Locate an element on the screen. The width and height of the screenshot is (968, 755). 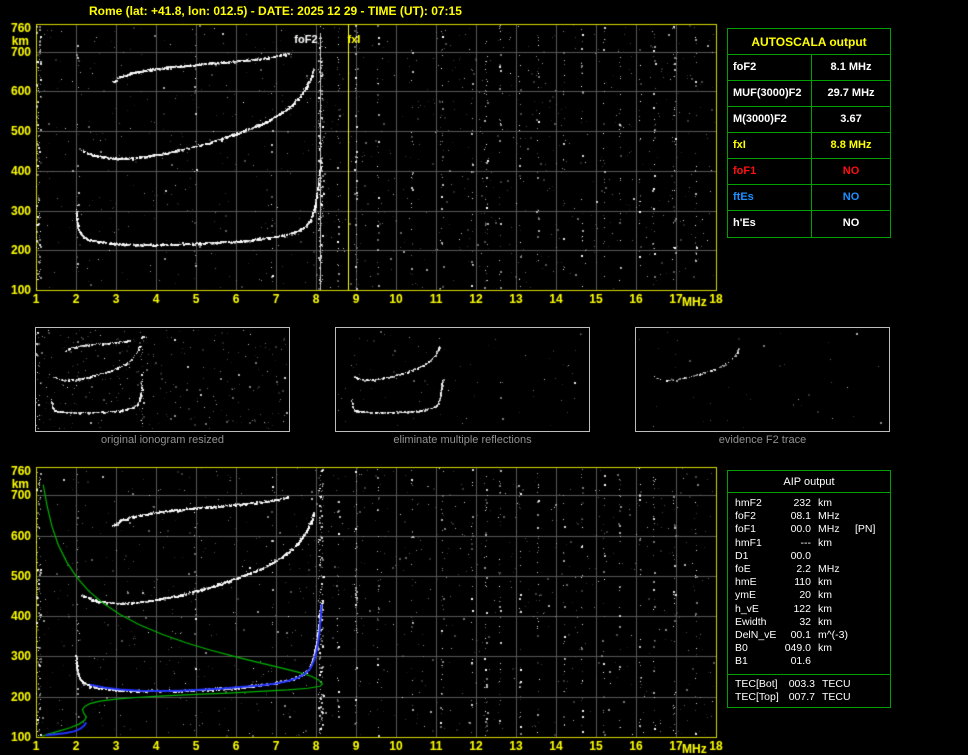
autoscala-row-muf3000f2: MUF(3000)F2 29.7 MHz is located at coordinates (809, 94).